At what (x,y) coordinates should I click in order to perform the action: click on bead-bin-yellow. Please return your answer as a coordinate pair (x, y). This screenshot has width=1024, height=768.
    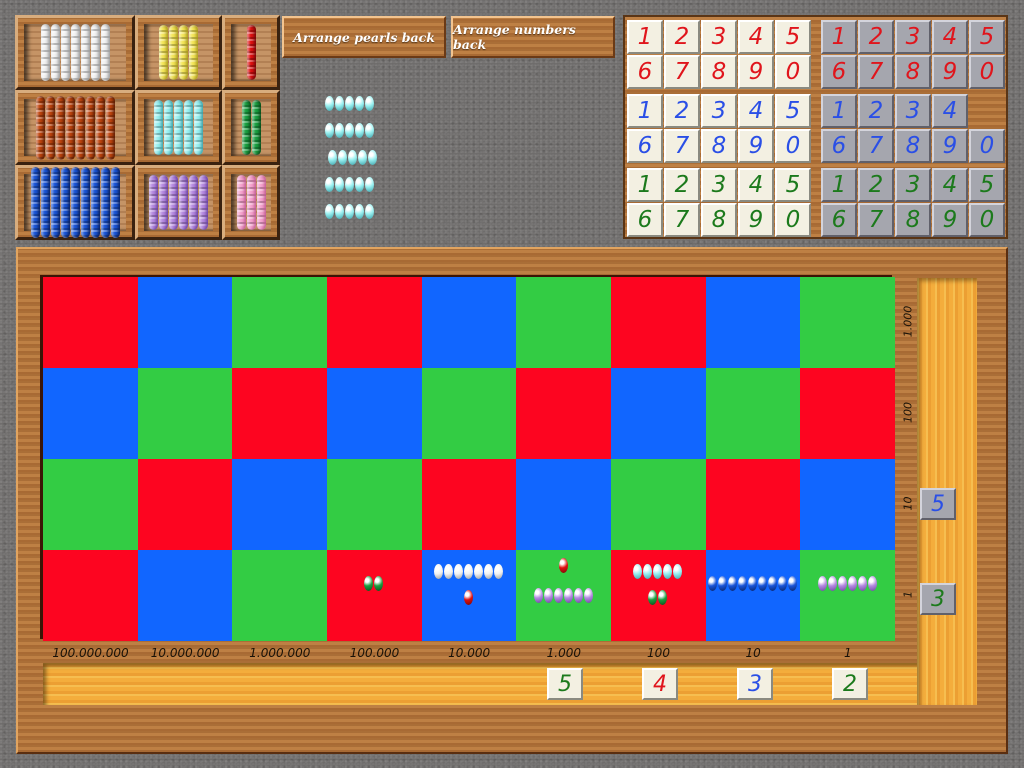
    Looking at the image, I should click on (178, 52).